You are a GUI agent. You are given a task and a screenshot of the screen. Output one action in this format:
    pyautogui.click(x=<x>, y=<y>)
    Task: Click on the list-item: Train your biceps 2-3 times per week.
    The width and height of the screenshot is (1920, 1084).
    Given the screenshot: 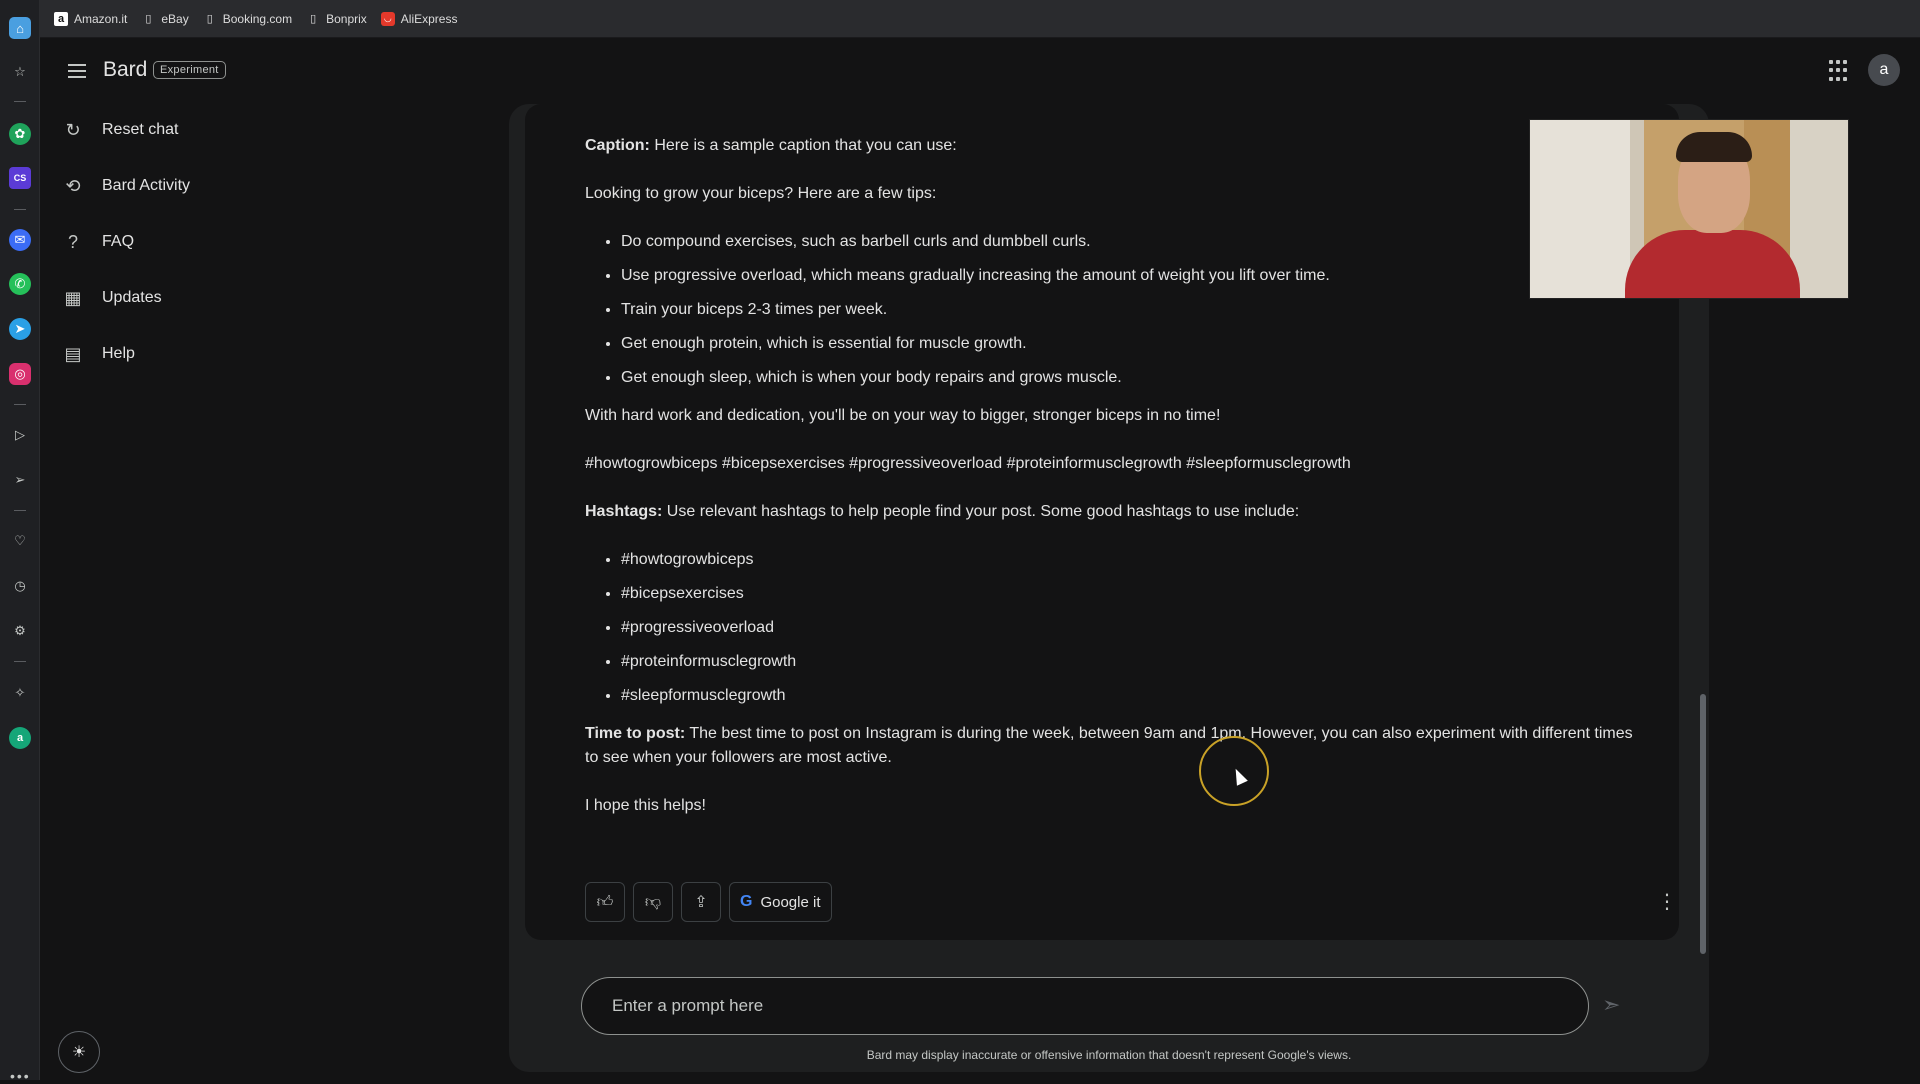 What is the action you would take?
    pyautogui.click(x=1133, y=310)
    